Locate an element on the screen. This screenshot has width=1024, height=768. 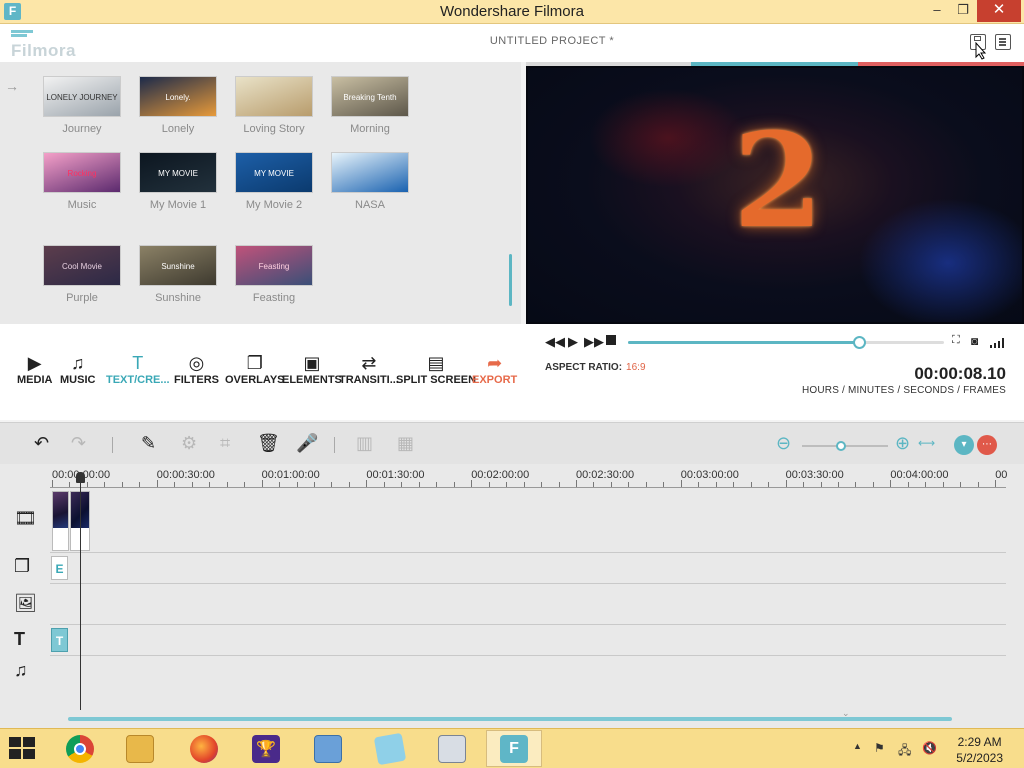
taskbar-chrome is located at coordinates (80, 748).